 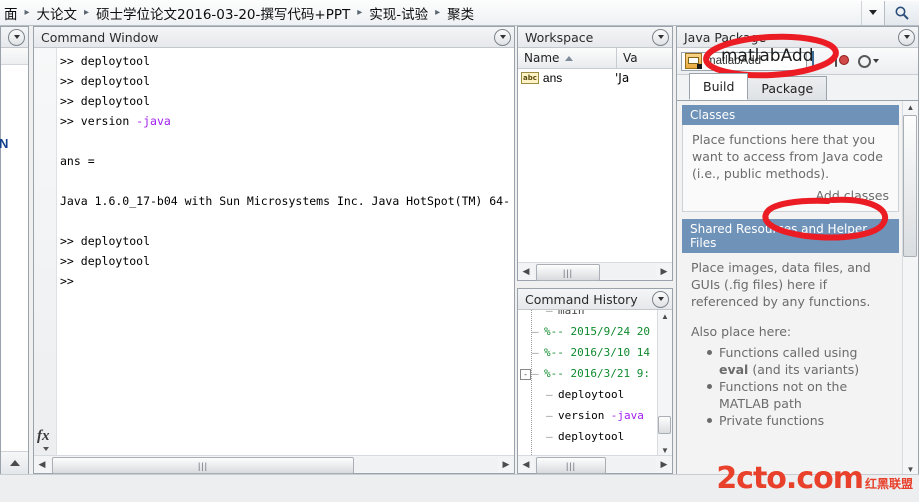 I want to click on list-item: - — %-- 2016/3/21 9:, so click(x=589, y=373).